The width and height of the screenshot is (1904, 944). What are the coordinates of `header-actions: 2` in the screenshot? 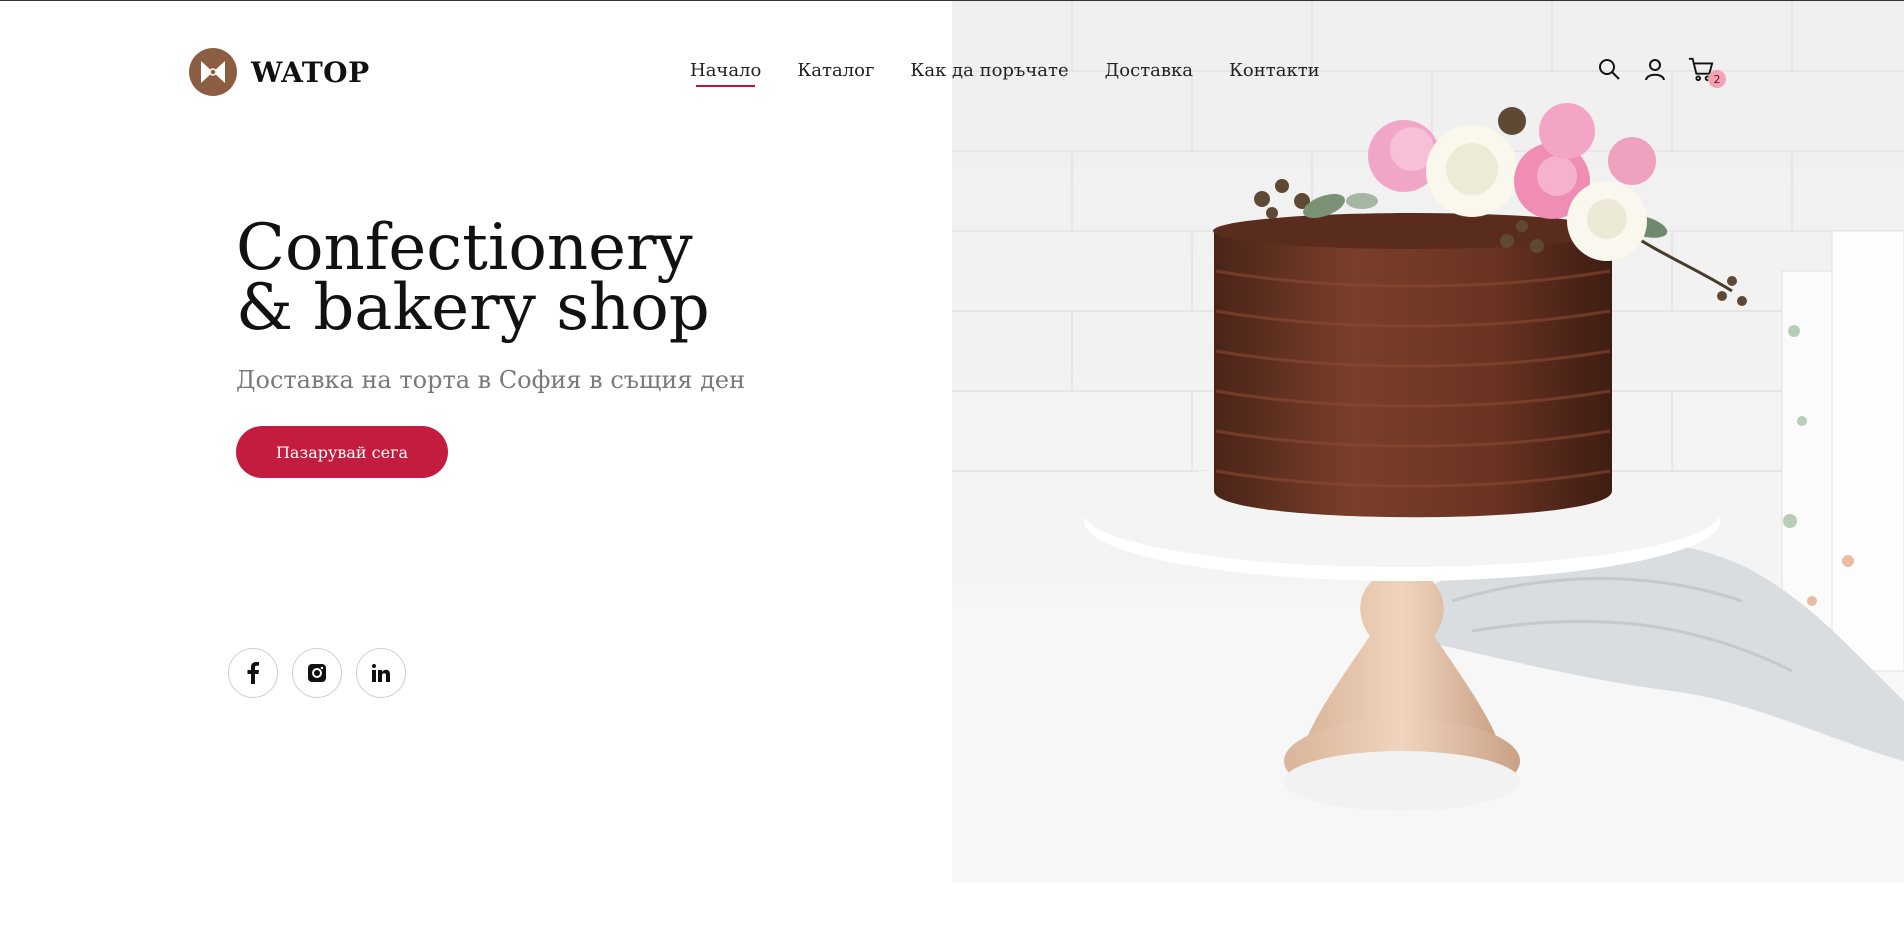 It's located at (1661, 72).